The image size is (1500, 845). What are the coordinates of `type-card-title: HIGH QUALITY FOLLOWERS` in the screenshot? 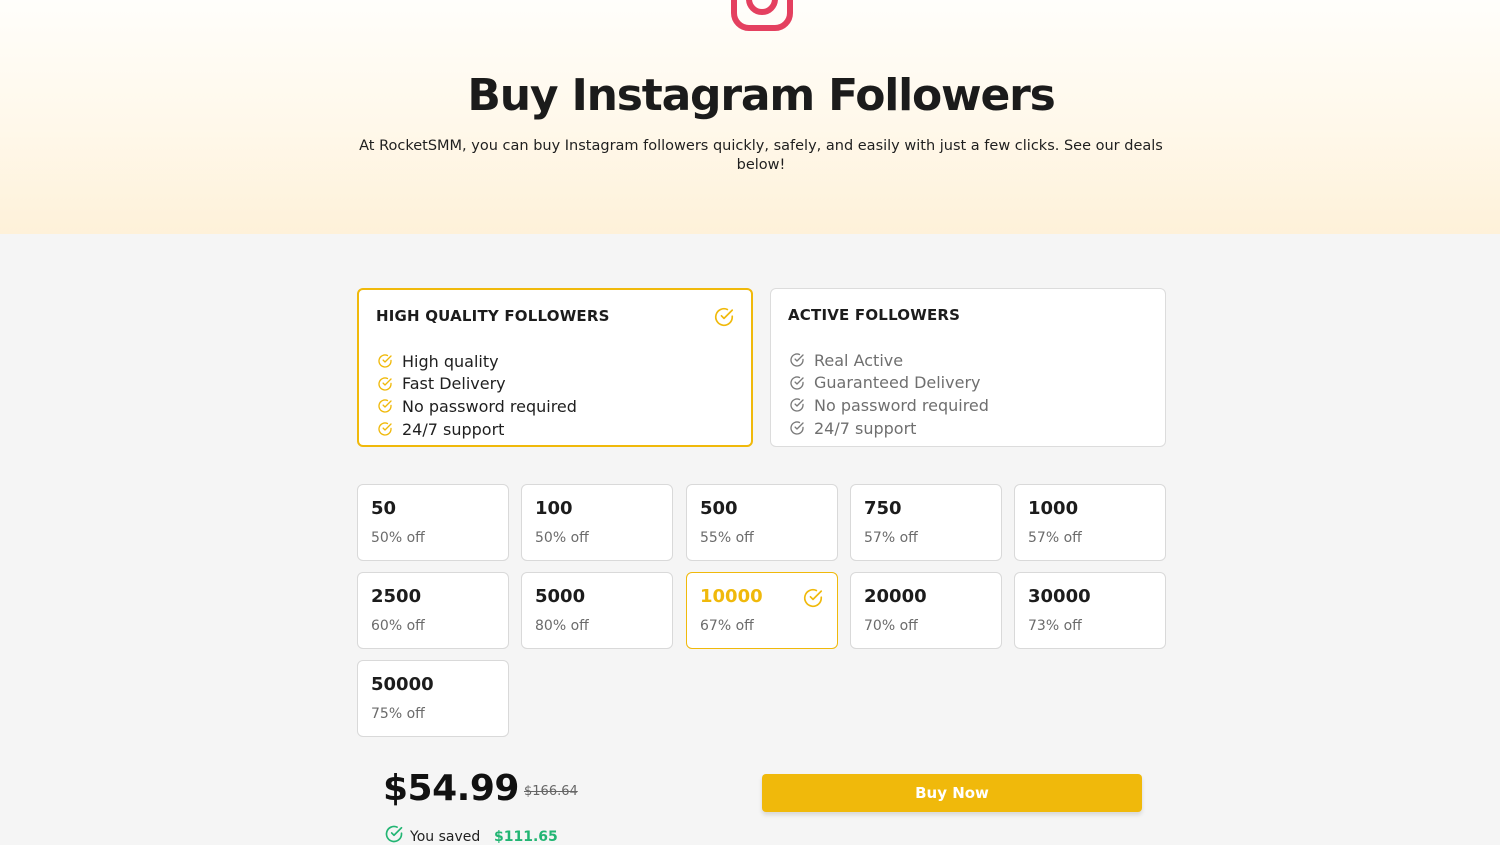 It's located at (493, 316).